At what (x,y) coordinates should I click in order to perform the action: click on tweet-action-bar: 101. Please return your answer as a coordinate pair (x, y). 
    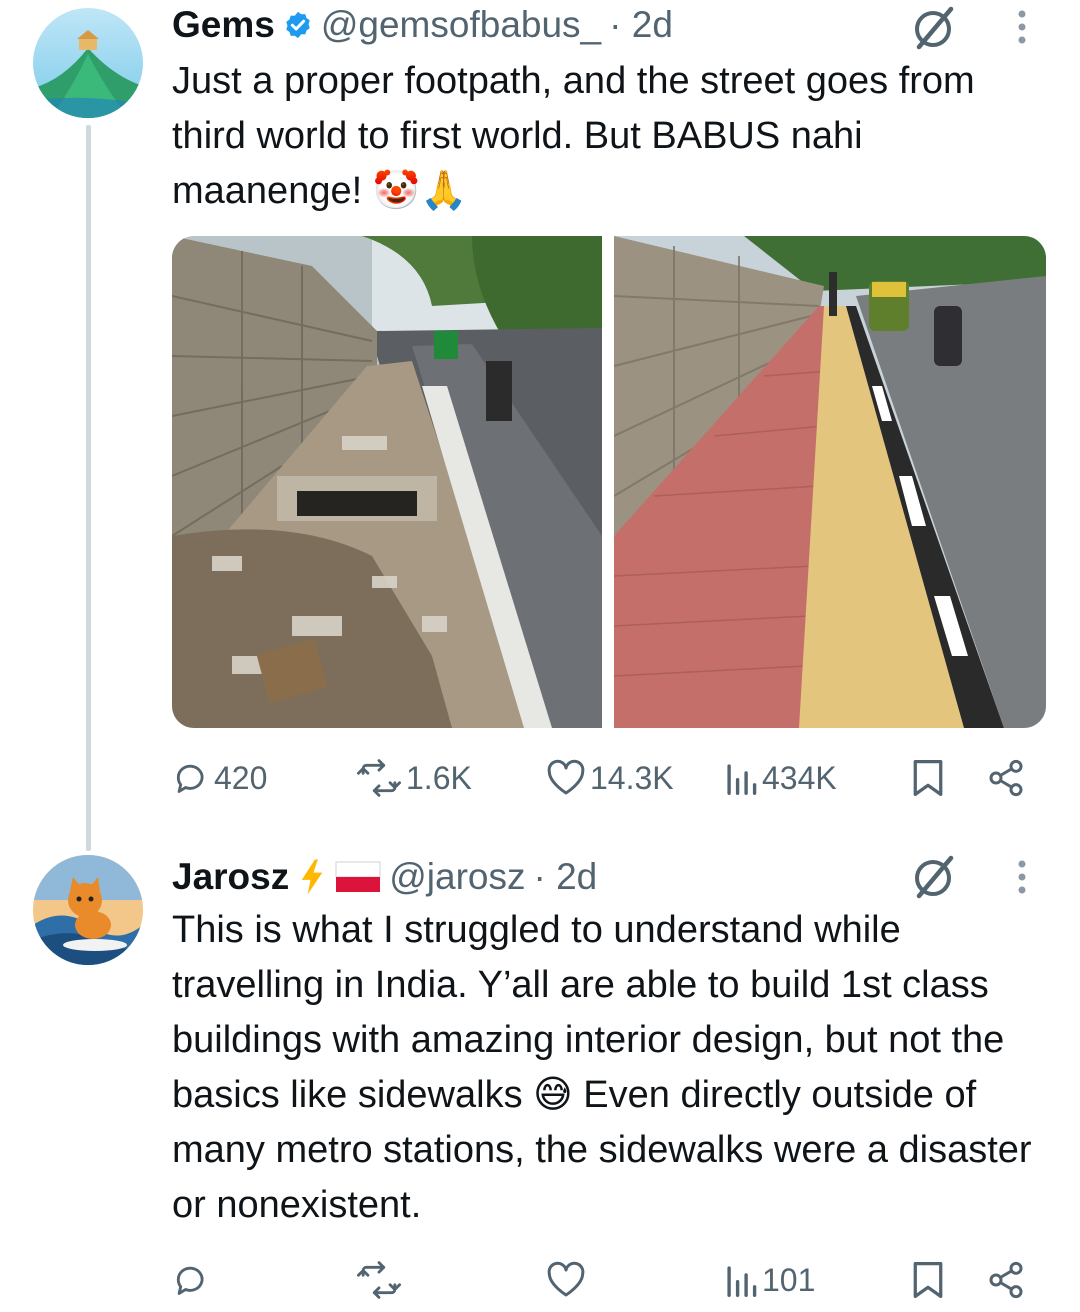
    Looking at the image, I should click on (602, 1280).